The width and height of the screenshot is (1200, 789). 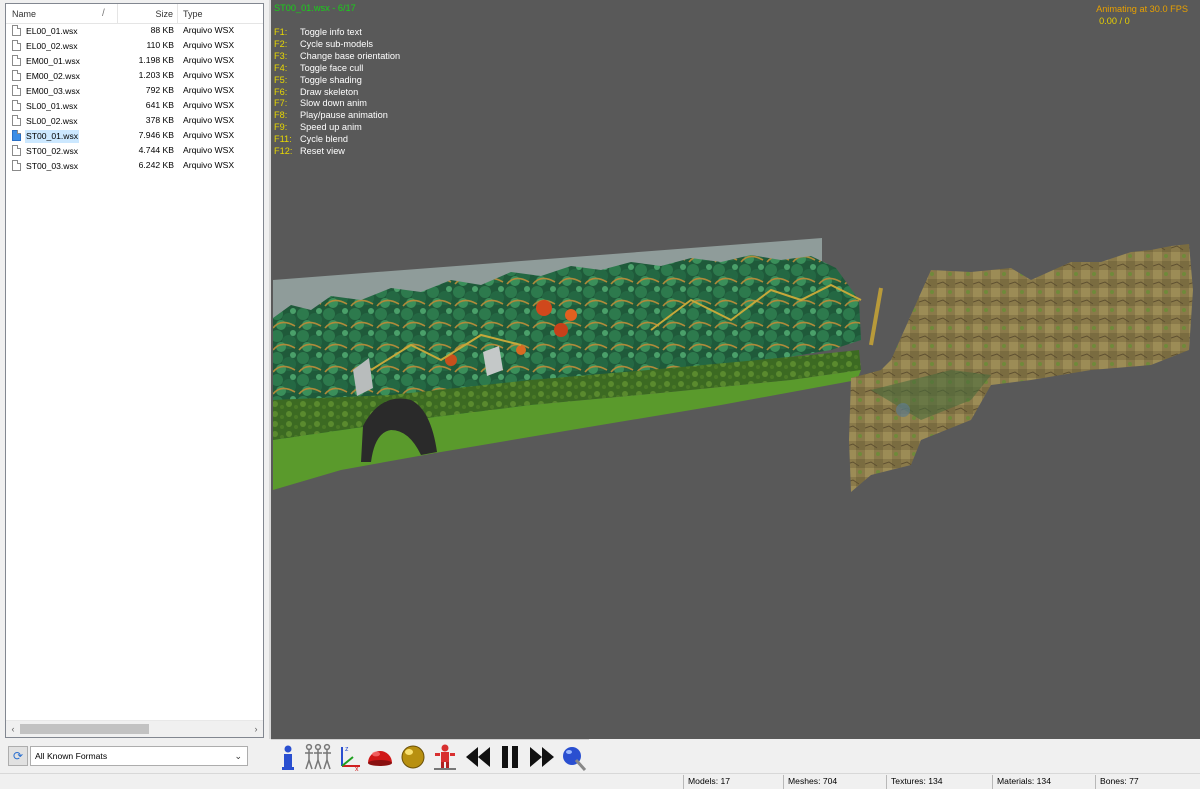 What do you see at coordinates (220, 14) in the screenshot?
I see `column-header-type: Type` at bounding box center [220, 14].